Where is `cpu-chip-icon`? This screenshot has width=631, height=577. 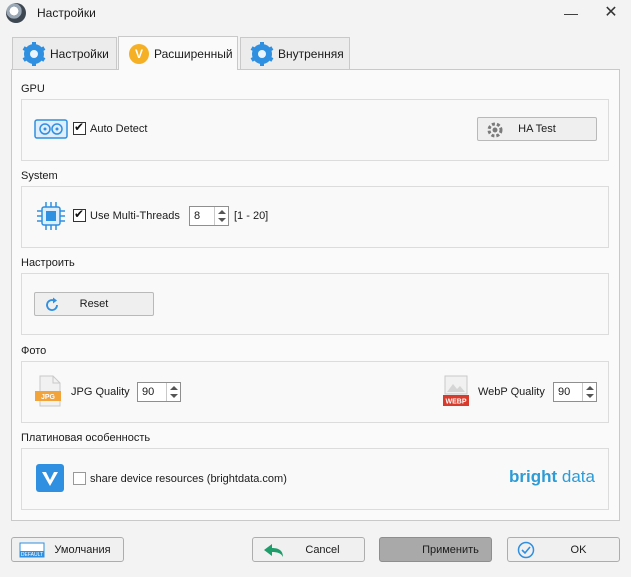 cpu-chip-icon is located at coordinates (51, 216).